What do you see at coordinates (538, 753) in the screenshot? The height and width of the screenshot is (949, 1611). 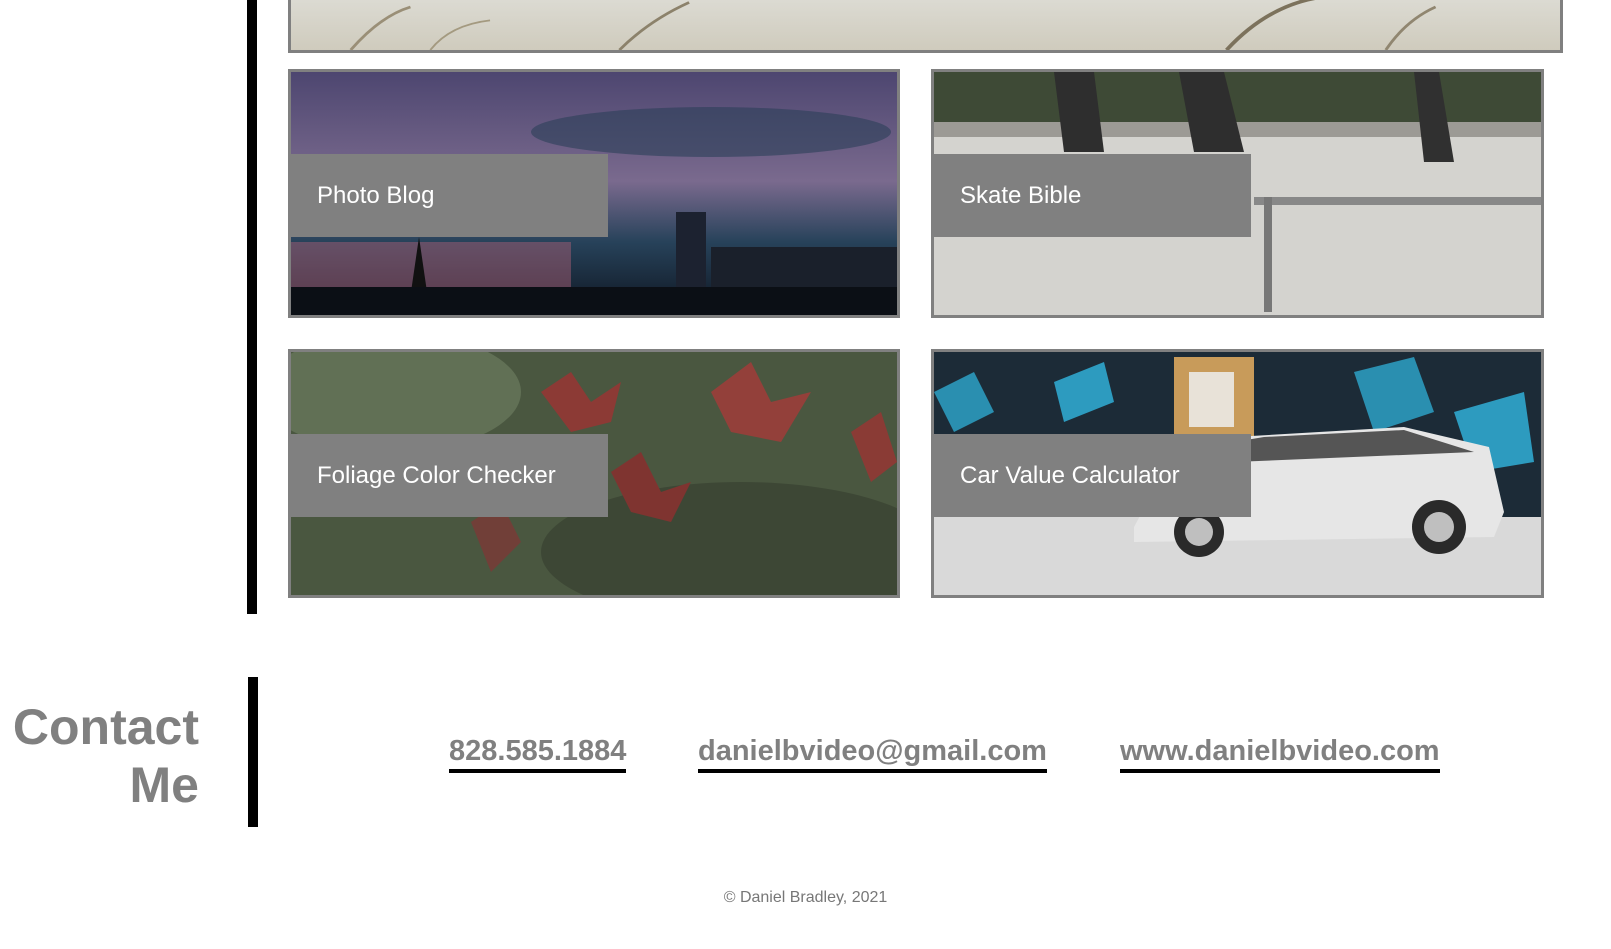 I see `phone-link: 828.585.1884` at bounding box center [538, 753].